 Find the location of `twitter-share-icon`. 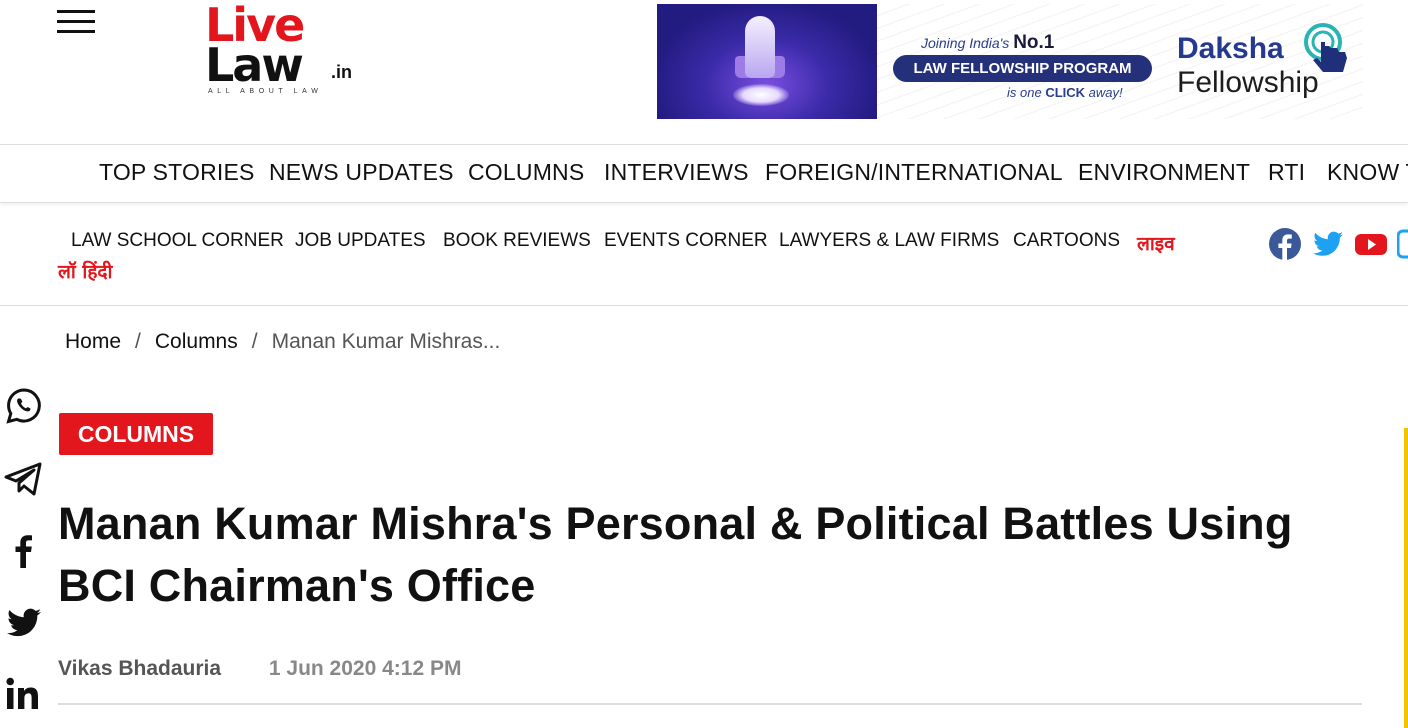

twitter-share-icon is located at coordinates (24, 622).